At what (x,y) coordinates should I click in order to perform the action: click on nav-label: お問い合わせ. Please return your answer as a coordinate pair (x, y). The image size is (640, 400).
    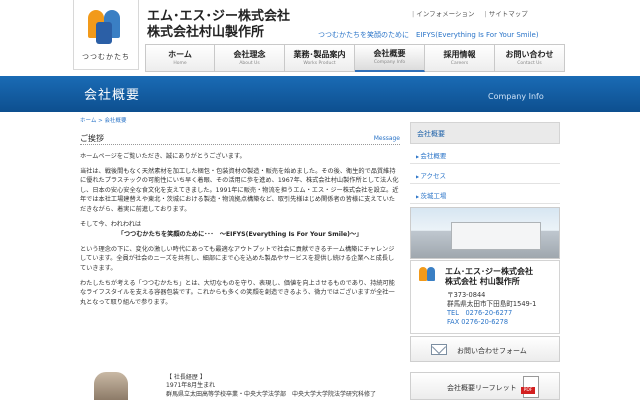
    Looking at the image, I should click on (529, 54).